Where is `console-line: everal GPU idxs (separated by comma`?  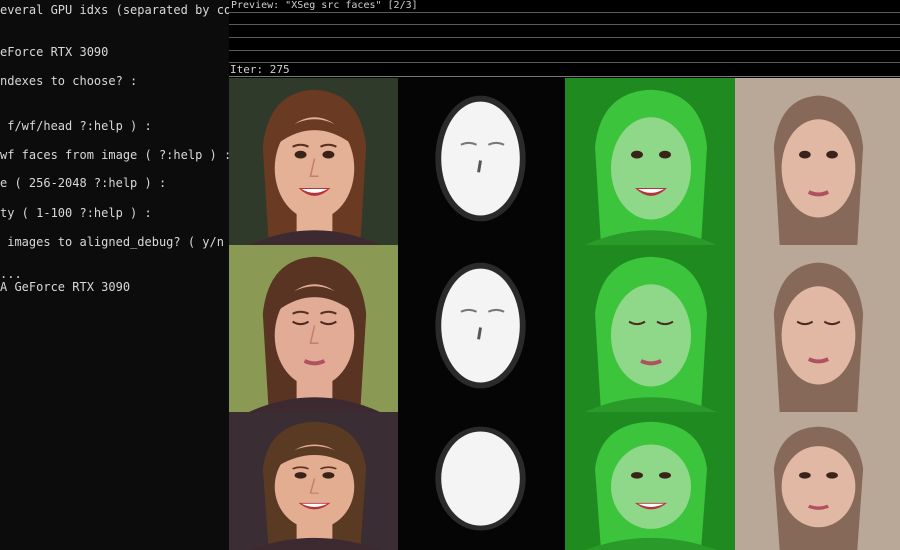
console-line: everal GPU idxs (separated by comma is located at coordinates (114, 10).